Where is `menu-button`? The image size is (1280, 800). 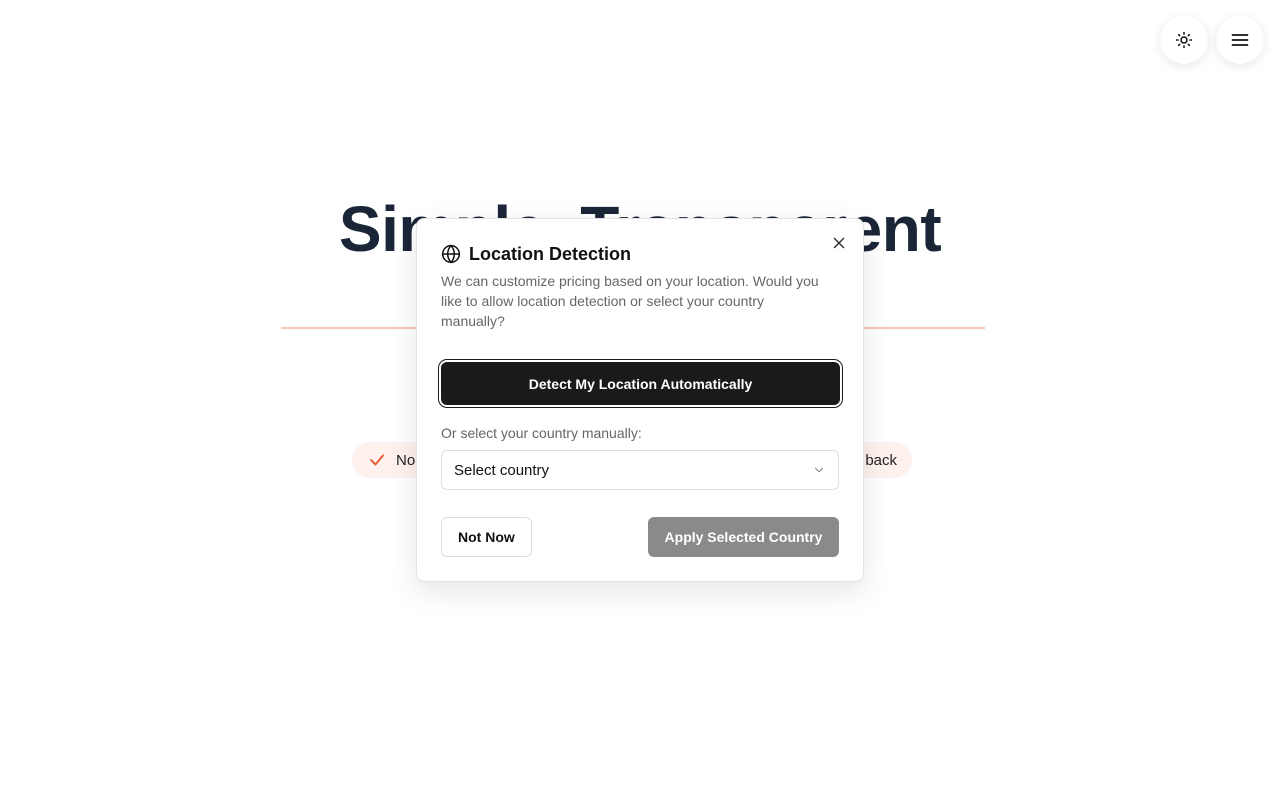
menu-button is located at coordinates (1240, 40).